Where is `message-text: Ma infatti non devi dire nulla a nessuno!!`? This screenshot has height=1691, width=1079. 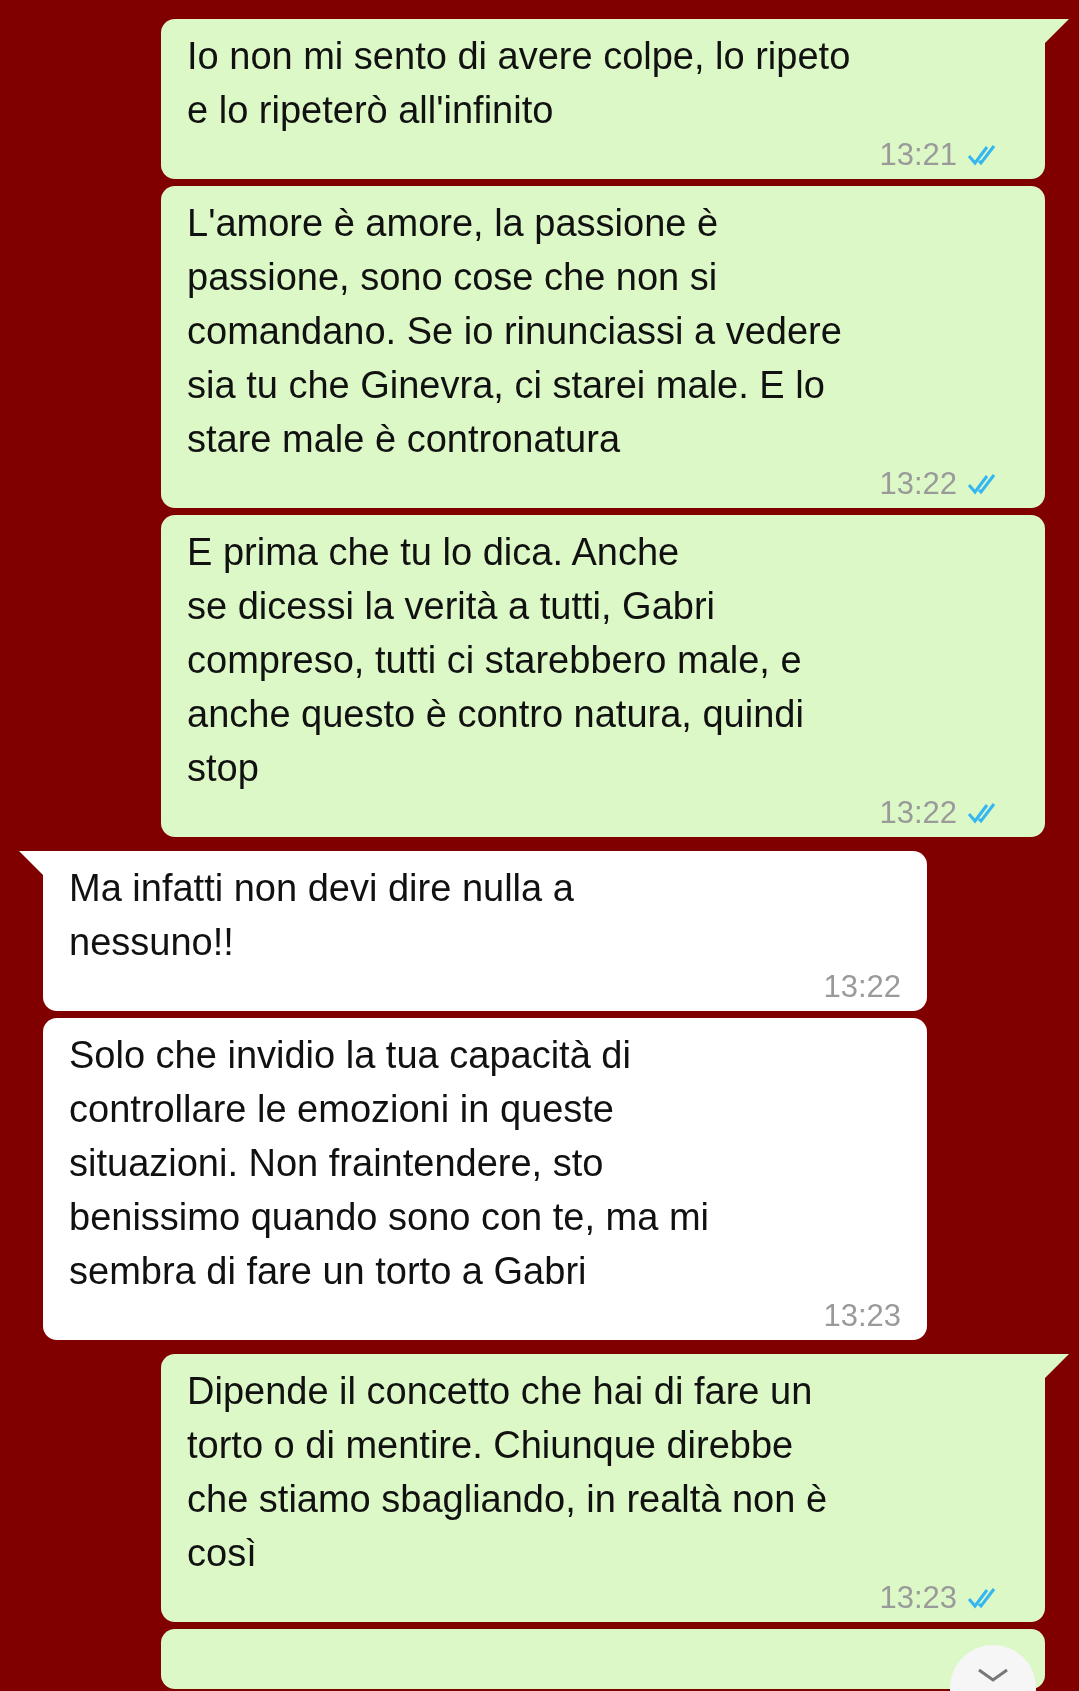
message-text: Ma infatti non devi dire nulla a nessuno!! is located at coordinates (321, 915).